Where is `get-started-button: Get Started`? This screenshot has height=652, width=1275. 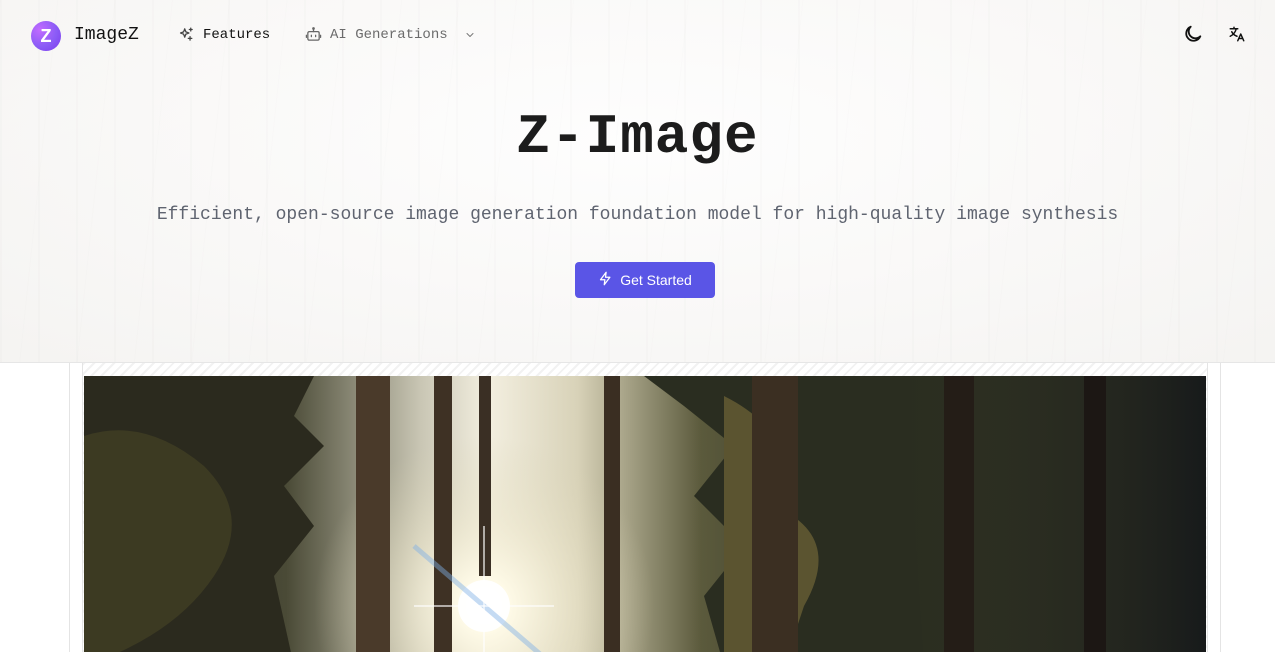
get-started-button: Get Started is located at coordinates (645, 280).